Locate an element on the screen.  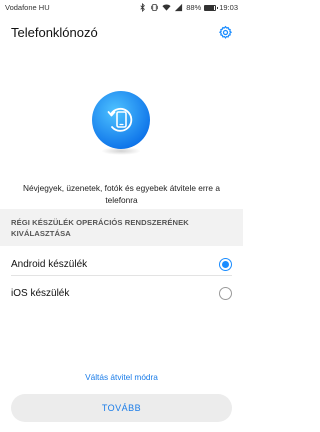
status-bar: Vodafone HU 88% 19:03 is located at coordinates (121, 7).